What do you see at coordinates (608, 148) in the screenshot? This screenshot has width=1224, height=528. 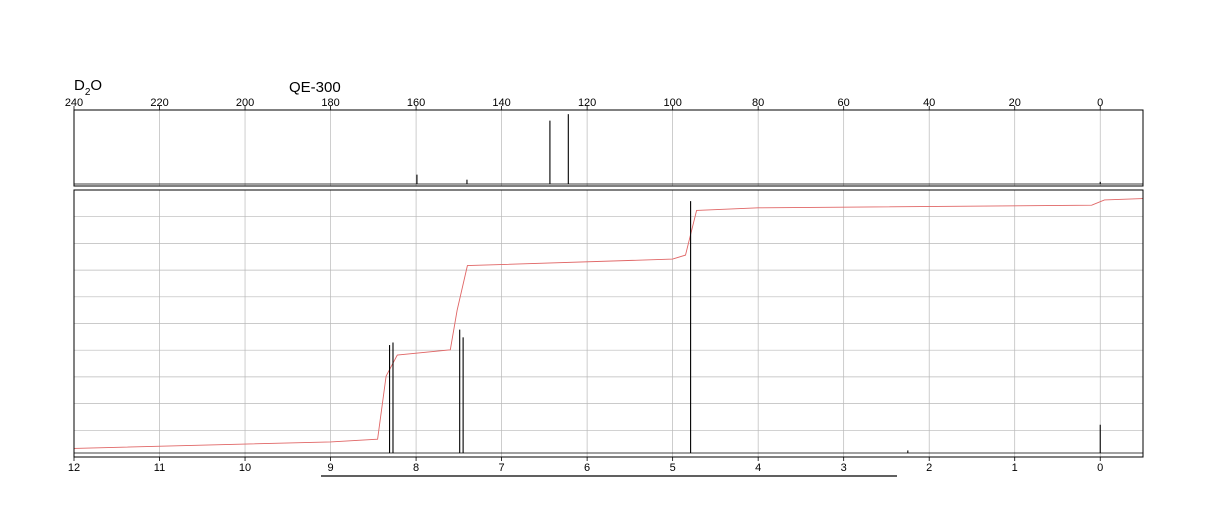 I see `plot-frame` at bounding box center [608, 148].